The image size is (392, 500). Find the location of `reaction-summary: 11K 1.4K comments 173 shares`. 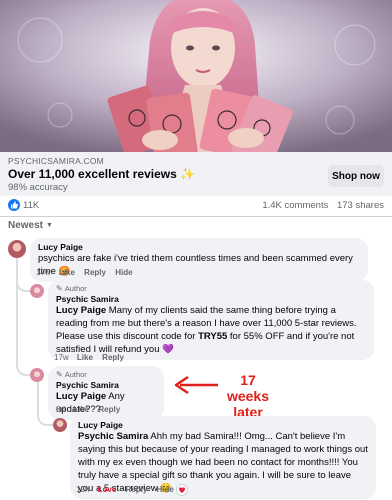

reaction-summary: 11K 1.4K comments 173 shares is located at coordinates (196, 206).